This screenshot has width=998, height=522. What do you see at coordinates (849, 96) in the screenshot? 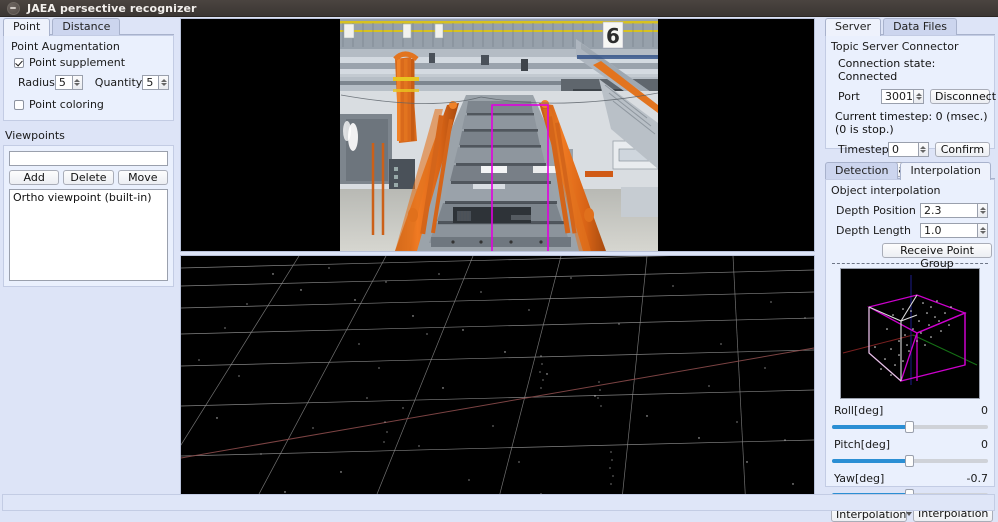
I see `port-label: Port` at bounding box center [849, 96].